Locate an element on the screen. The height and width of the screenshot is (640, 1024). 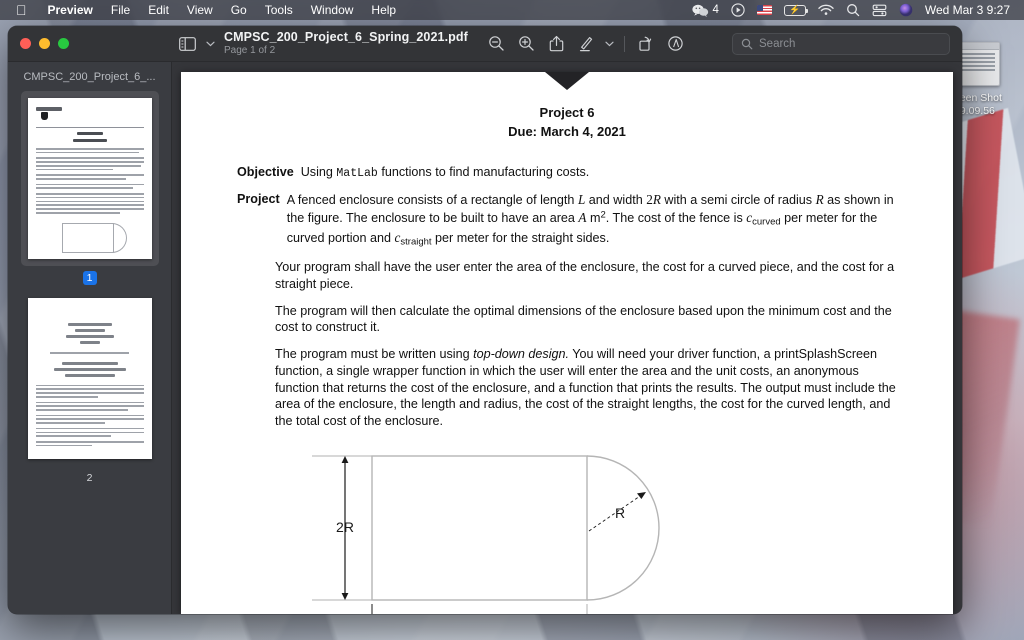
text-segment: functions to find manufacturing costs. is located at coordinates (483, 171).